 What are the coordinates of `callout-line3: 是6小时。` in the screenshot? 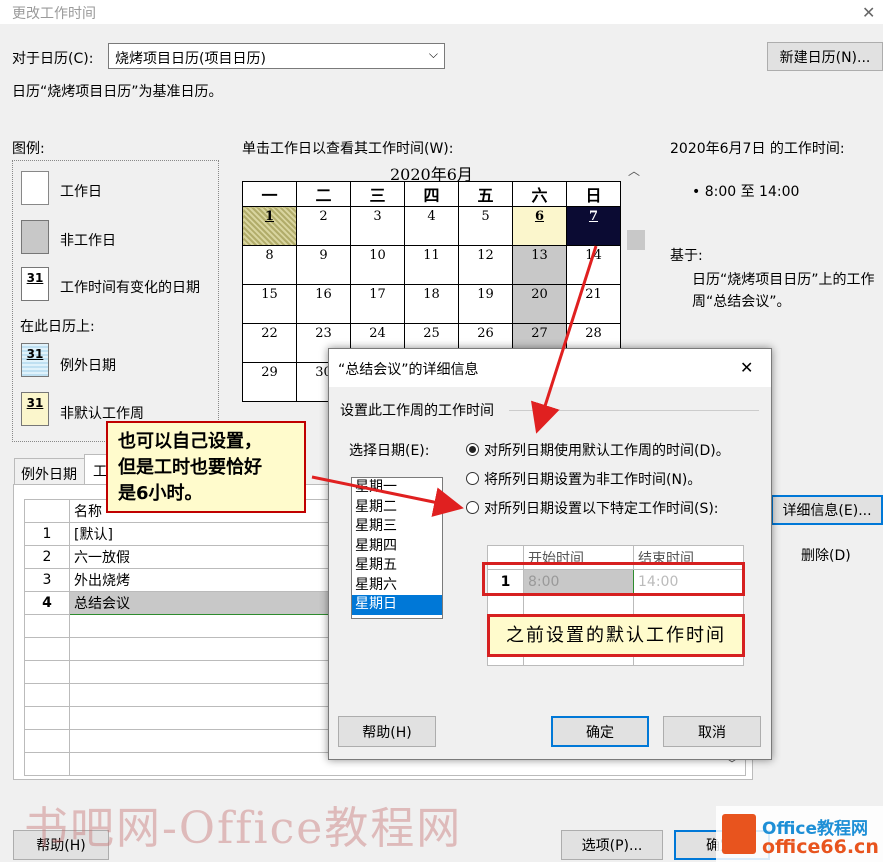 It's located at (160, 493).